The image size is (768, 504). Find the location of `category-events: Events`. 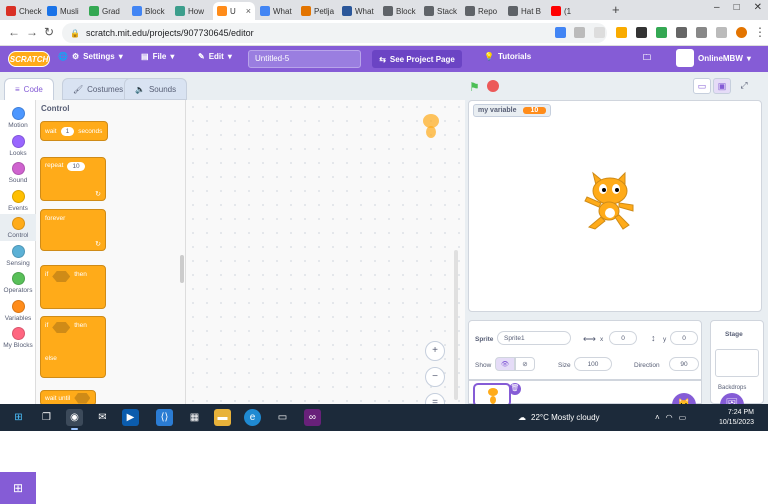

category-events: Events is located at coordinates (18, 200).